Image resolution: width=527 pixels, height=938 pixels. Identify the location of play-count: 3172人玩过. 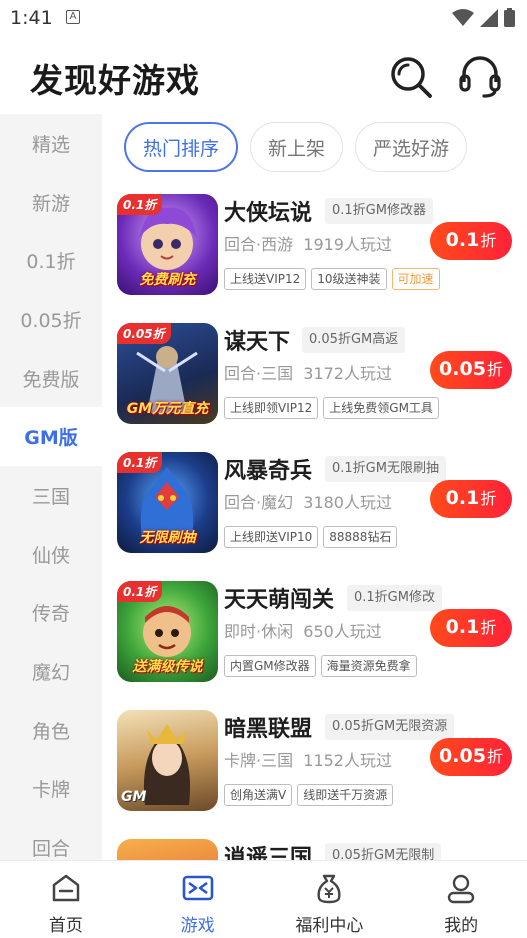
(347, 373).